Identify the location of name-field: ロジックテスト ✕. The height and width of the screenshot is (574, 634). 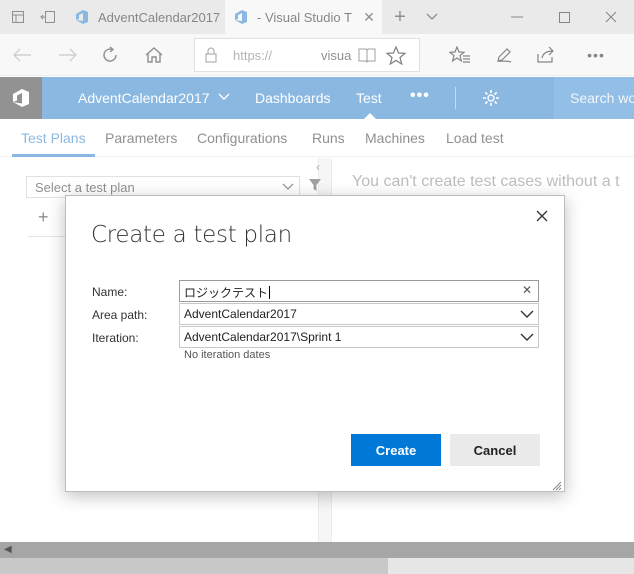
(359, 291).